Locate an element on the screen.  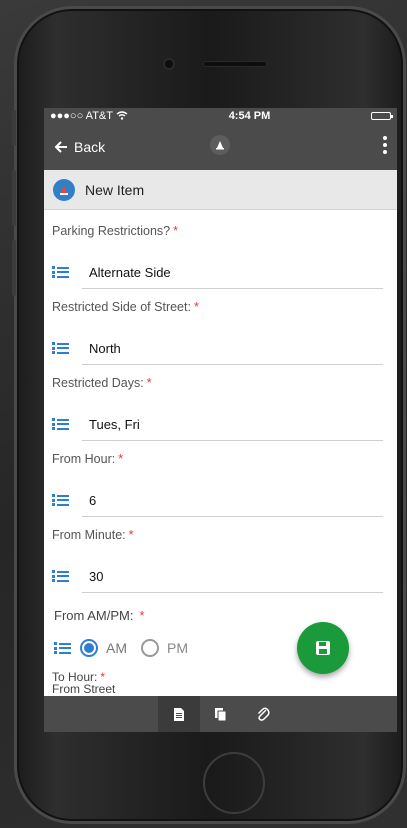
clock: 4:54 PM is located at coordinates (249, 115).